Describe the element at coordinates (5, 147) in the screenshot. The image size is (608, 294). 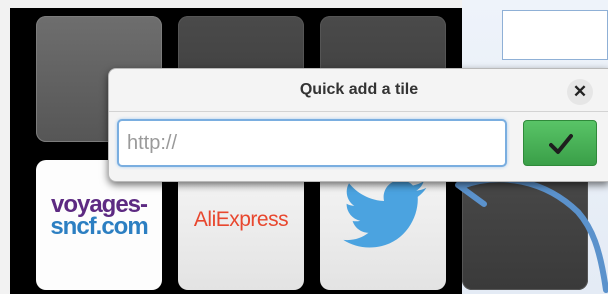
I see `browser-frame-left` at that location.